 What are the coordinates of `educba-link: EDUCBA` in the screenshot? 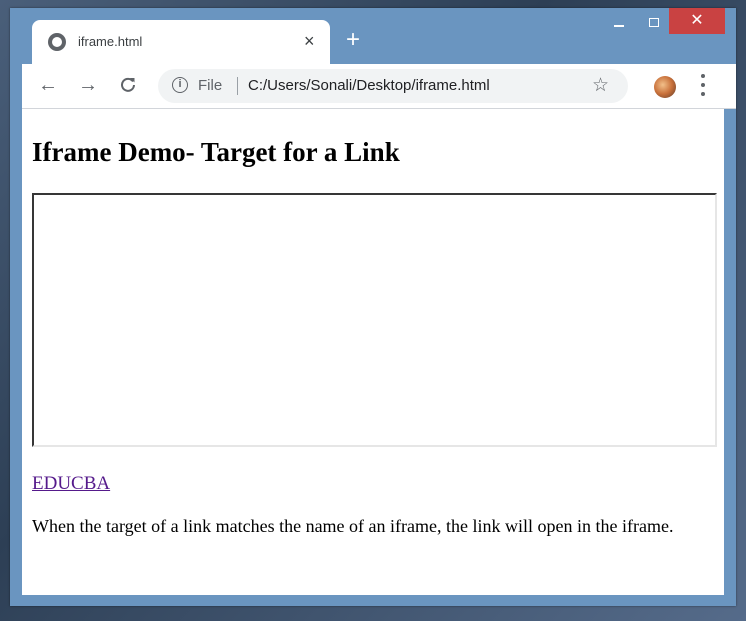 It's located at (71, 484).